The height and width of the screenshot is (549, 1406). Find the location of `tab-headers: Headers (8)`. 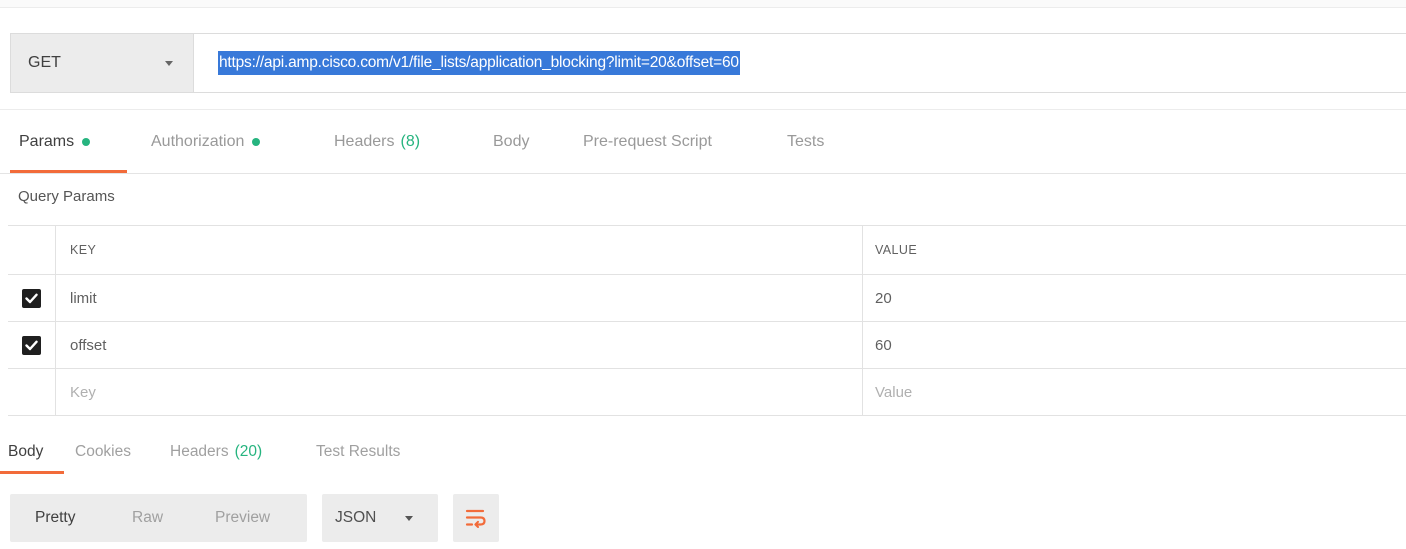

tab-headers: Headers (8) is located at coordinates (377, 142).